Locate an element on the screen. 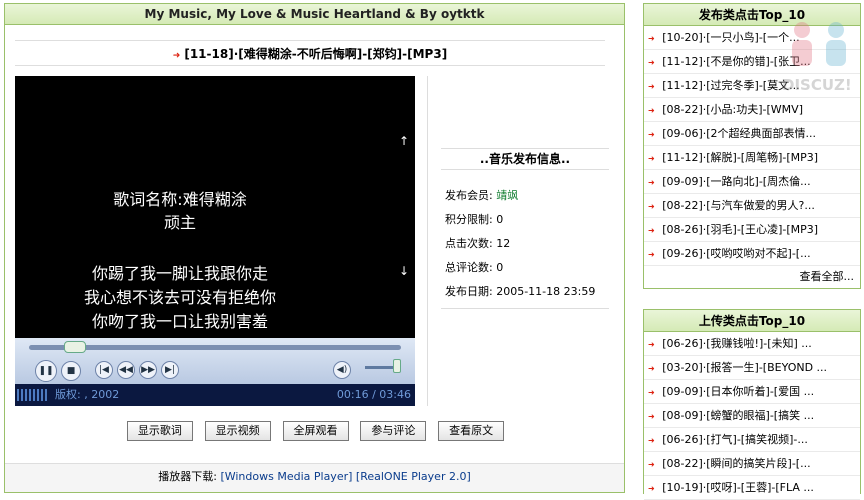  lyric-line: 顽主 is located at coordinates (179, 222).